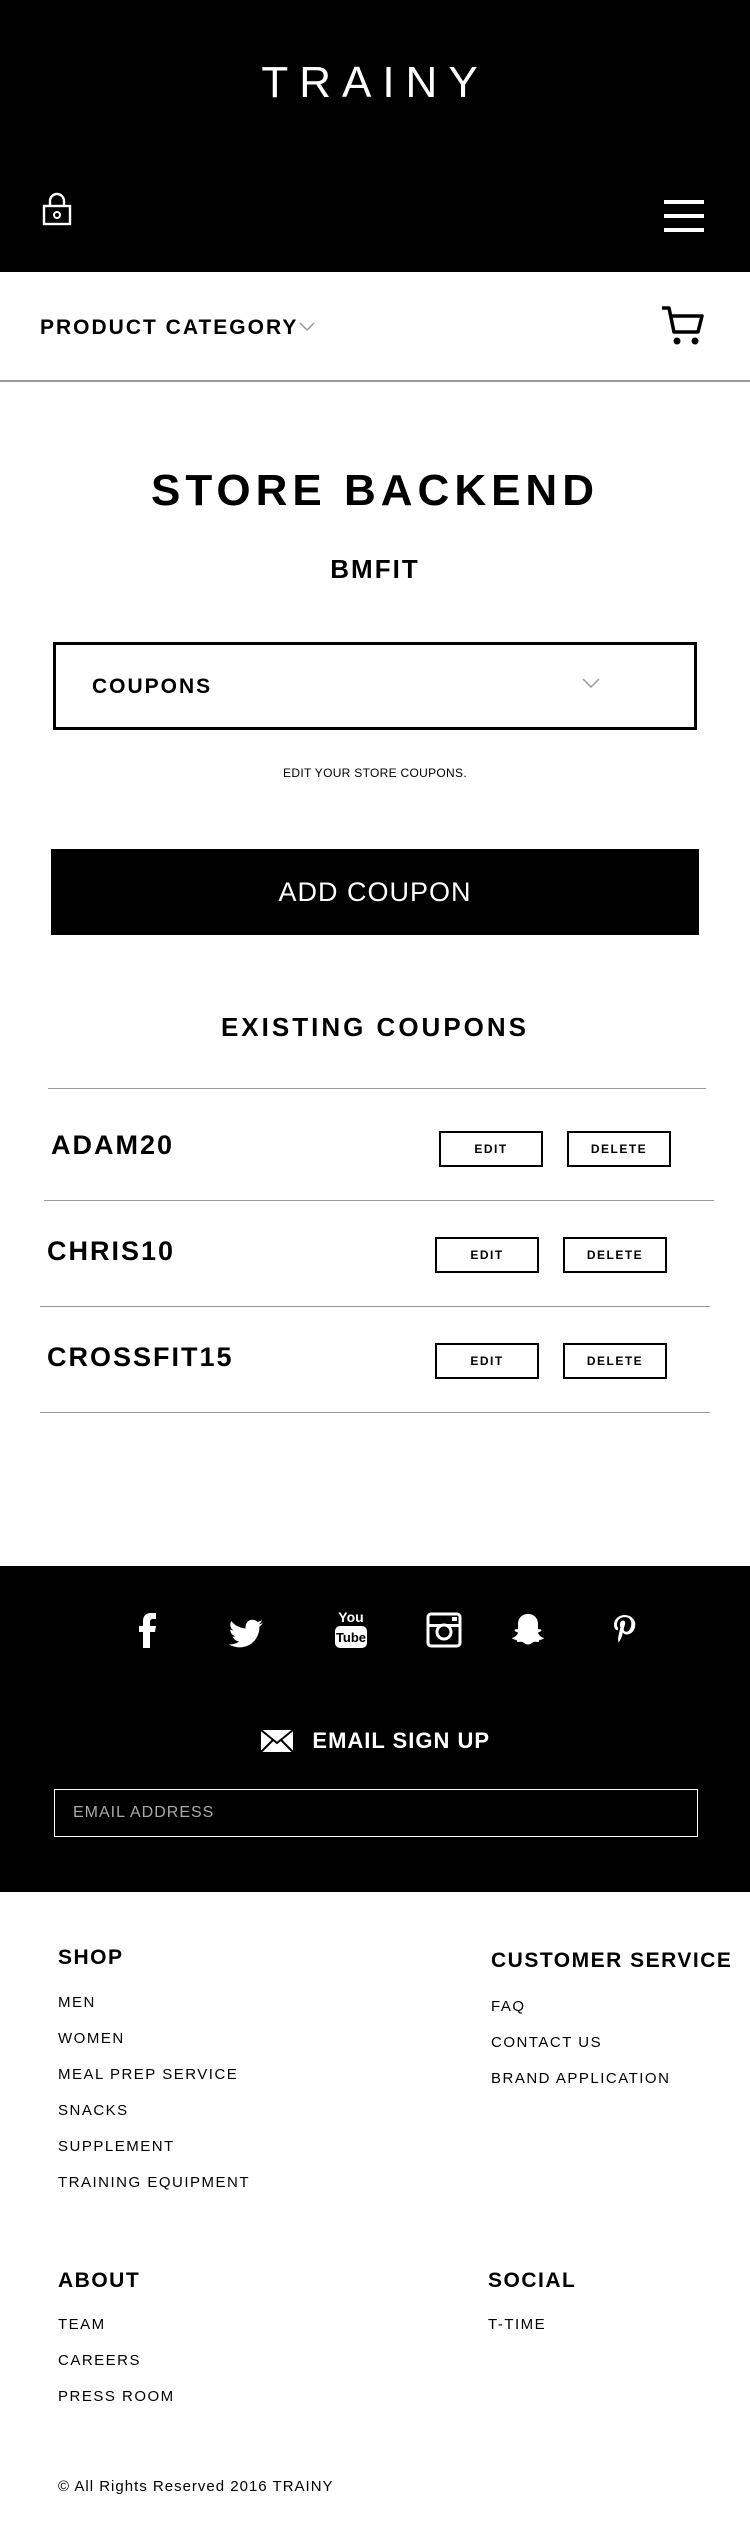 The image size is (750, 2545). I want to click on footer-signup-section: You Tube EMAIL SIGN UP, so click(375, 1729).